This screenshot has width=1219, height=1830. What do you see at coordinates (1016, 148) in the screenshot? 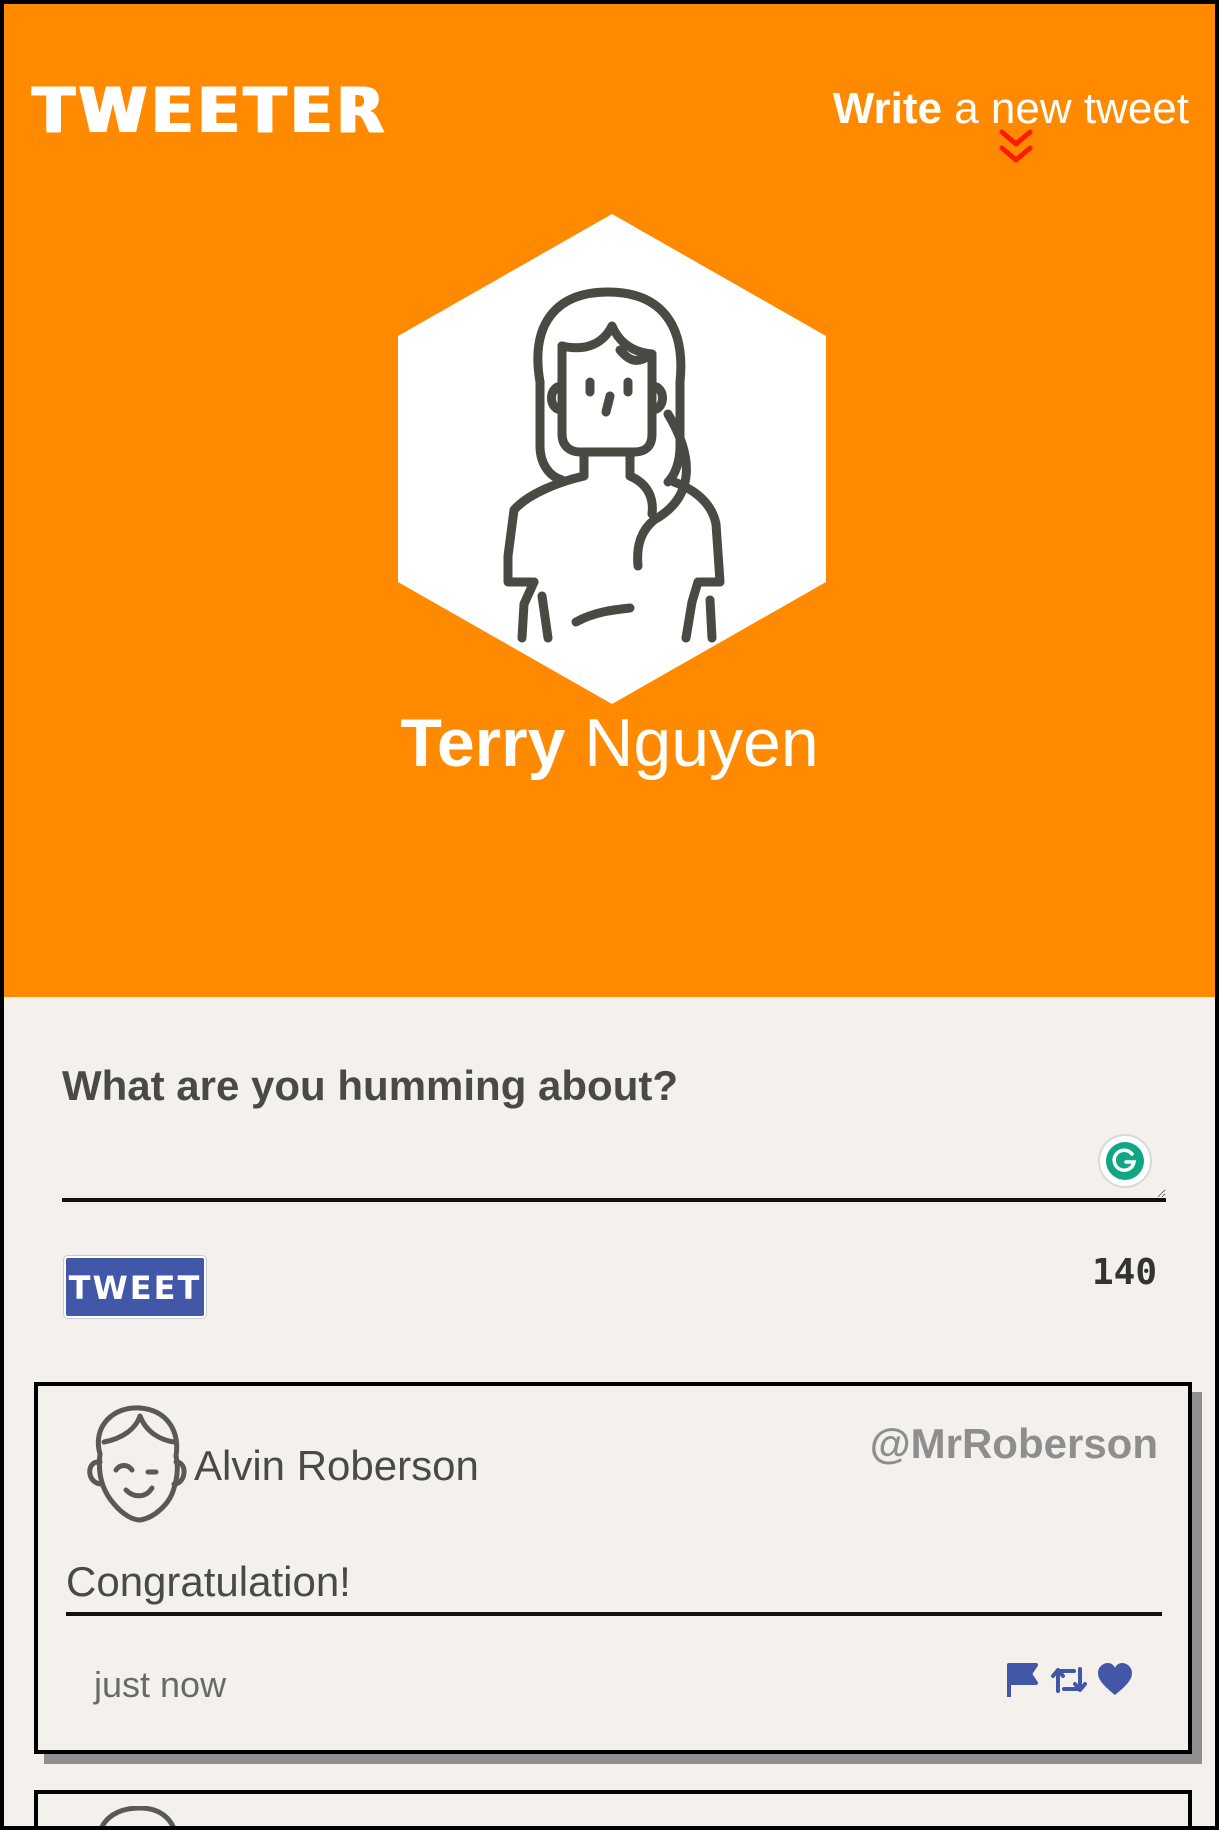
I see `double-chevron-down-icon` at bounding box center [1016, 148].